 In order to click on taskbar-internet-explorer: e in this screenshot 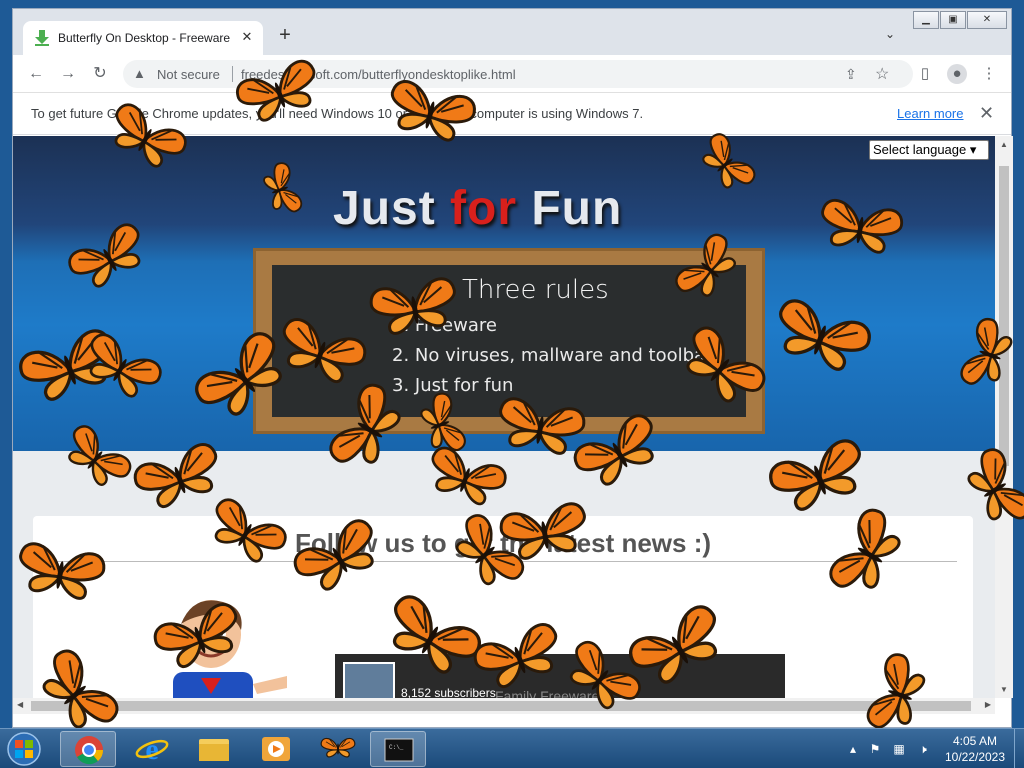, I will do `click(152, 749)`.